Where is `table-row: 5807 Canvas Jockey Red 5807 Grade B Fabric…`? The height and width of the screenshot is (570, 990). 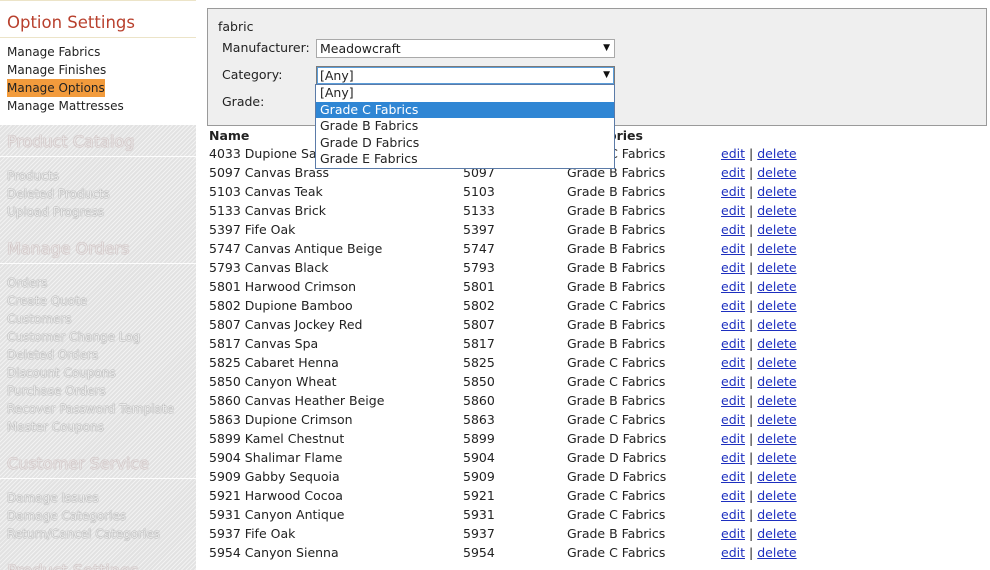
table-row: 5807 Canvas Jockey Red 5807 Grade B Fabric… is located at coordinates (503, 324).